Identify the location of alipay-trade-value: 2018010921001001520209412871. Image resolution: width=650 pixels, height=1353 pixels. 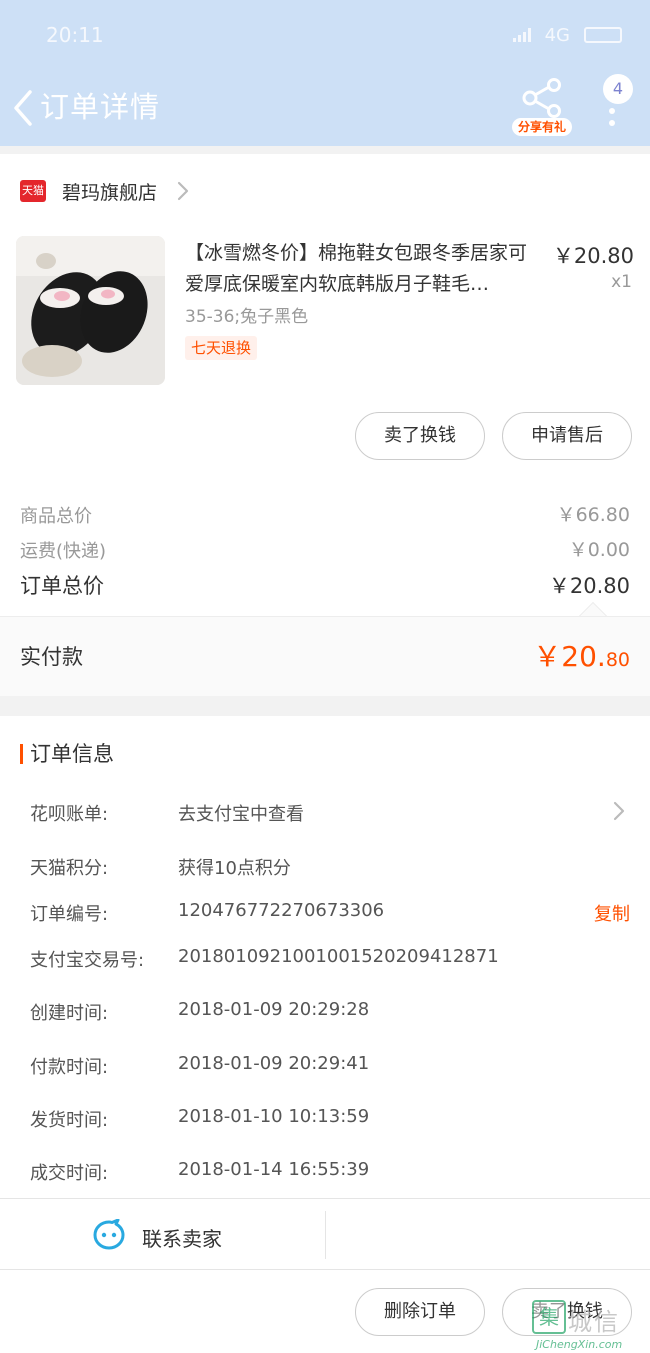
(338, 956).